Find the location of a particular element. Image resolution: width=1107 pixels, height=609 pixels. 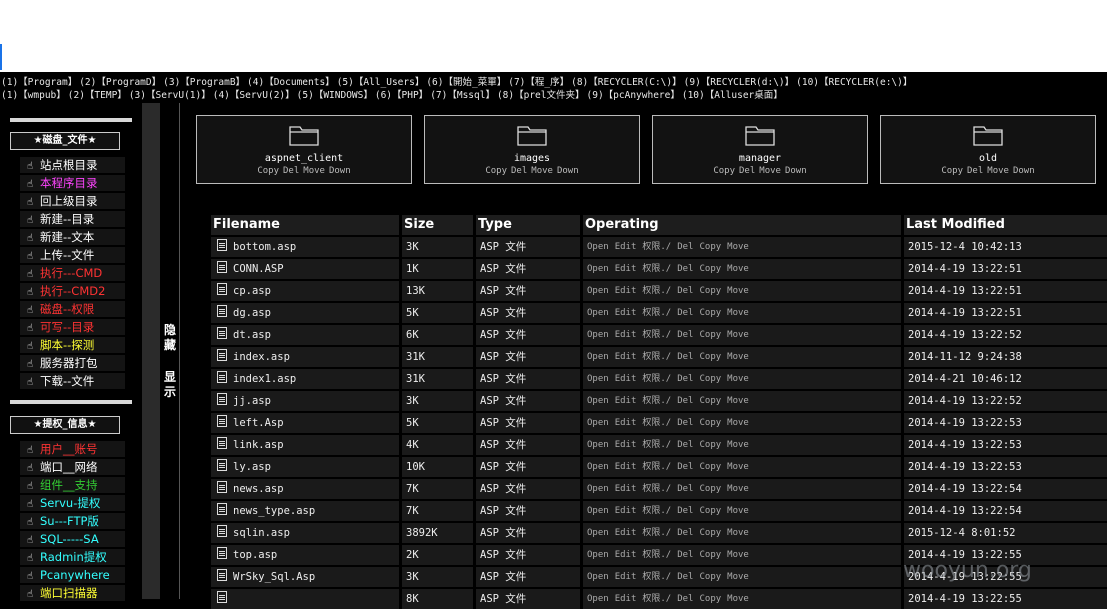

sidebar-item: ☝ 磁盘--权限 is located at coordinates (72, 309).